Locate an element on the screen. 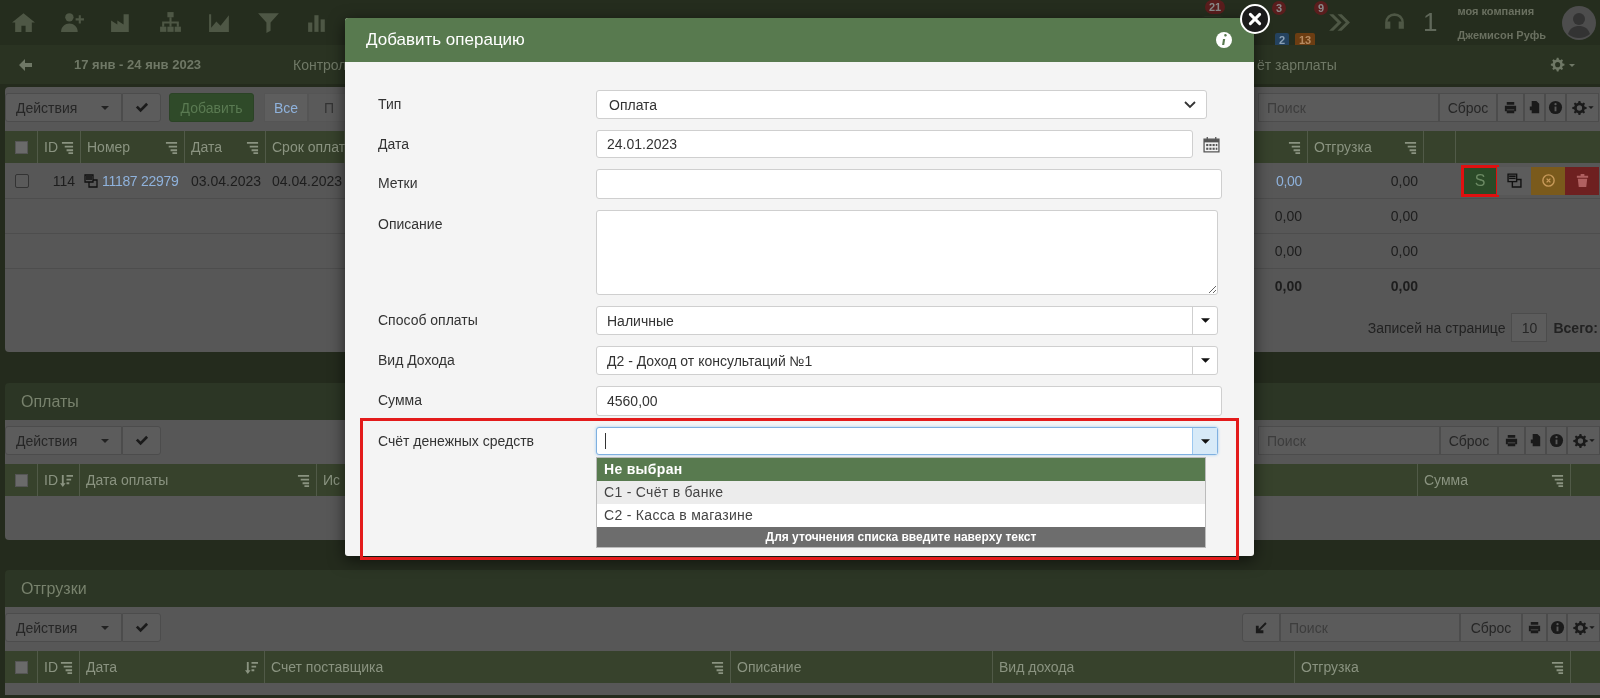  field-label: Метки is located at coordinates (398, 182).